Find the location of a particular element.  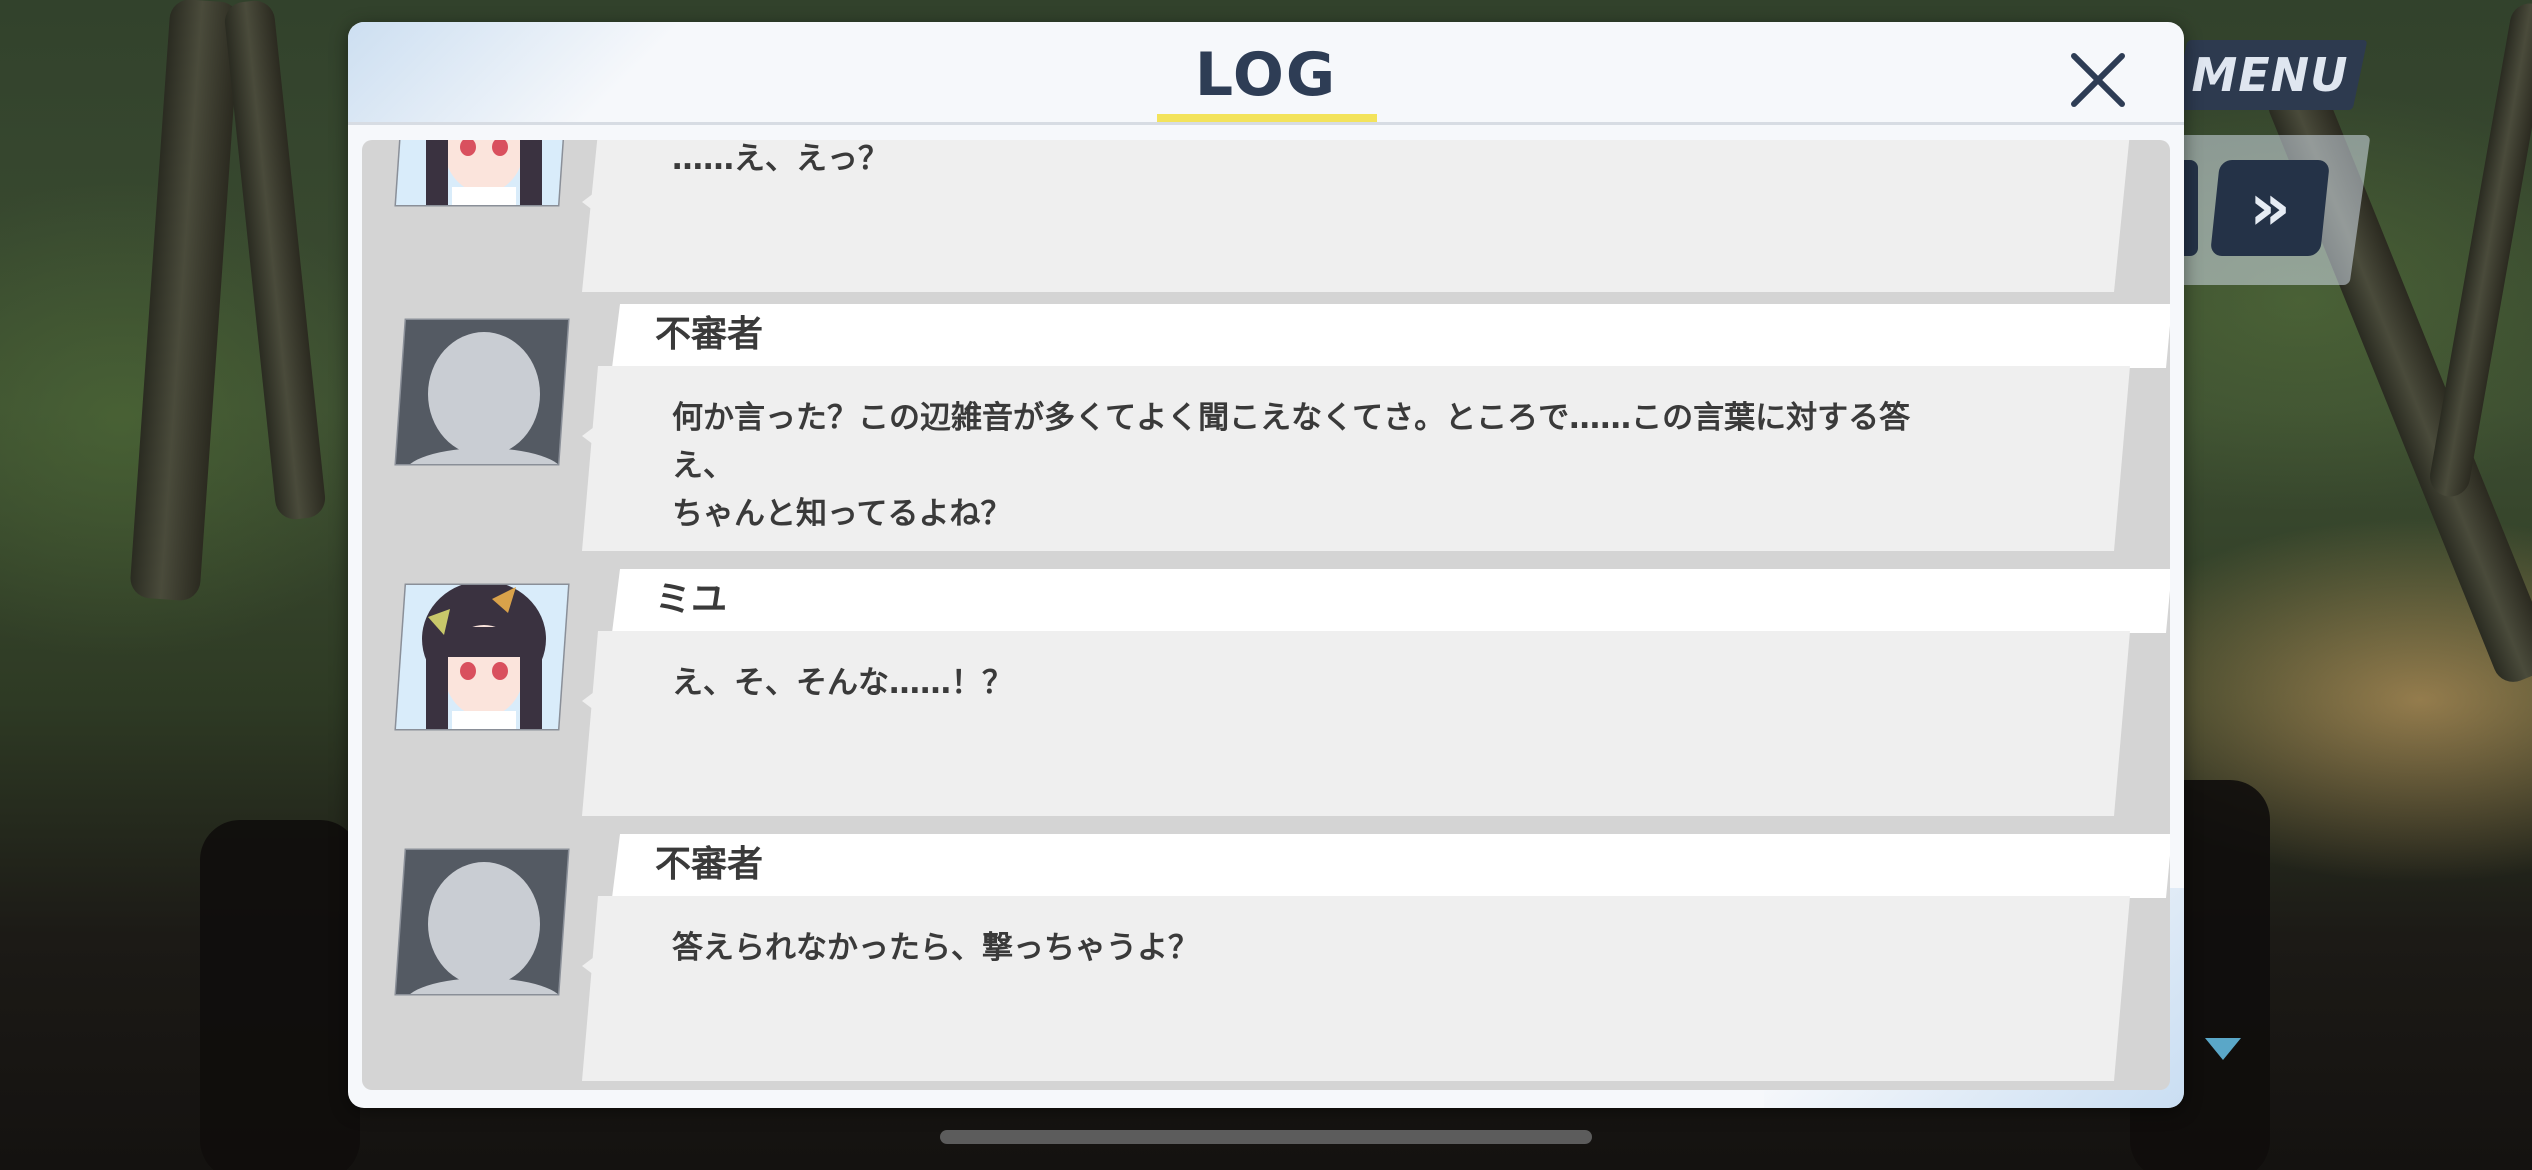

close-icon is located at coordinates (2098, 80).